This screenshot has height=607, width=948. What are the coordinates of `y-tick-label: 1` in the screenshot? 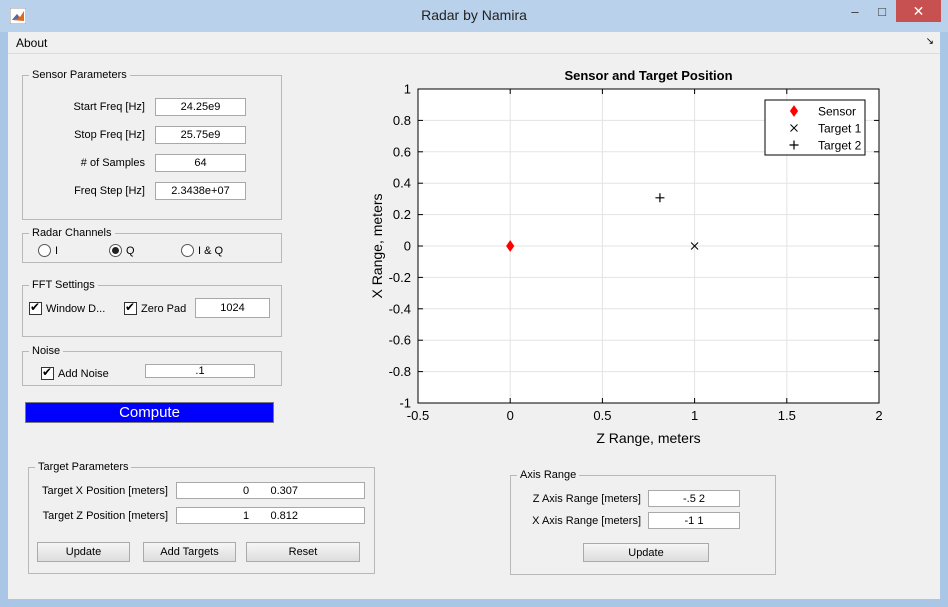 It's located at (407, 89).